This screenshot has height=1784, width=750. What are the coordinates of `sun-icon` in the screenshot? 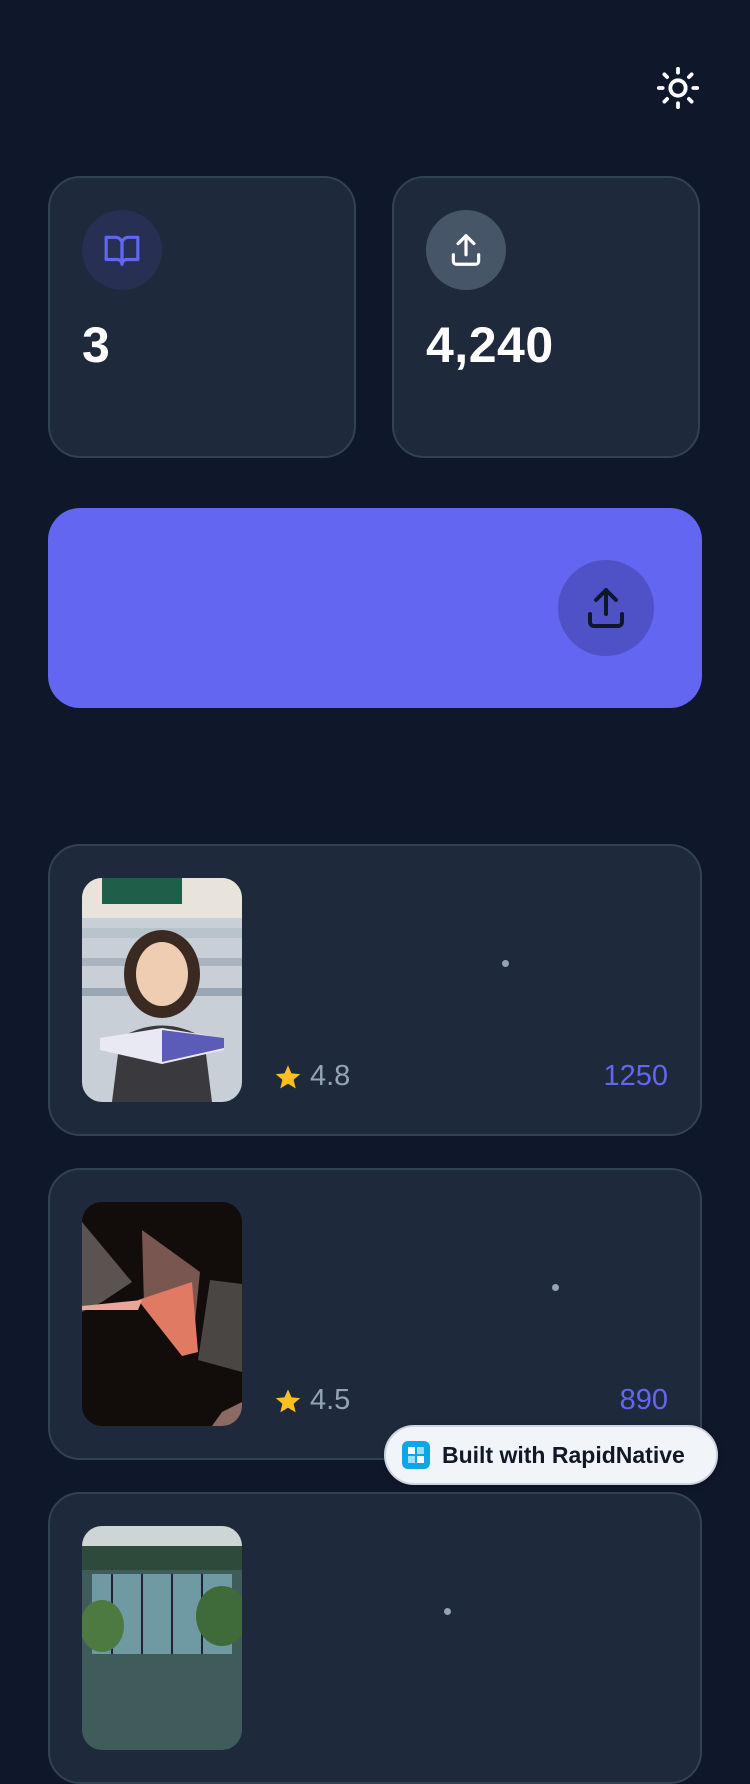 It's located at (678, 88).